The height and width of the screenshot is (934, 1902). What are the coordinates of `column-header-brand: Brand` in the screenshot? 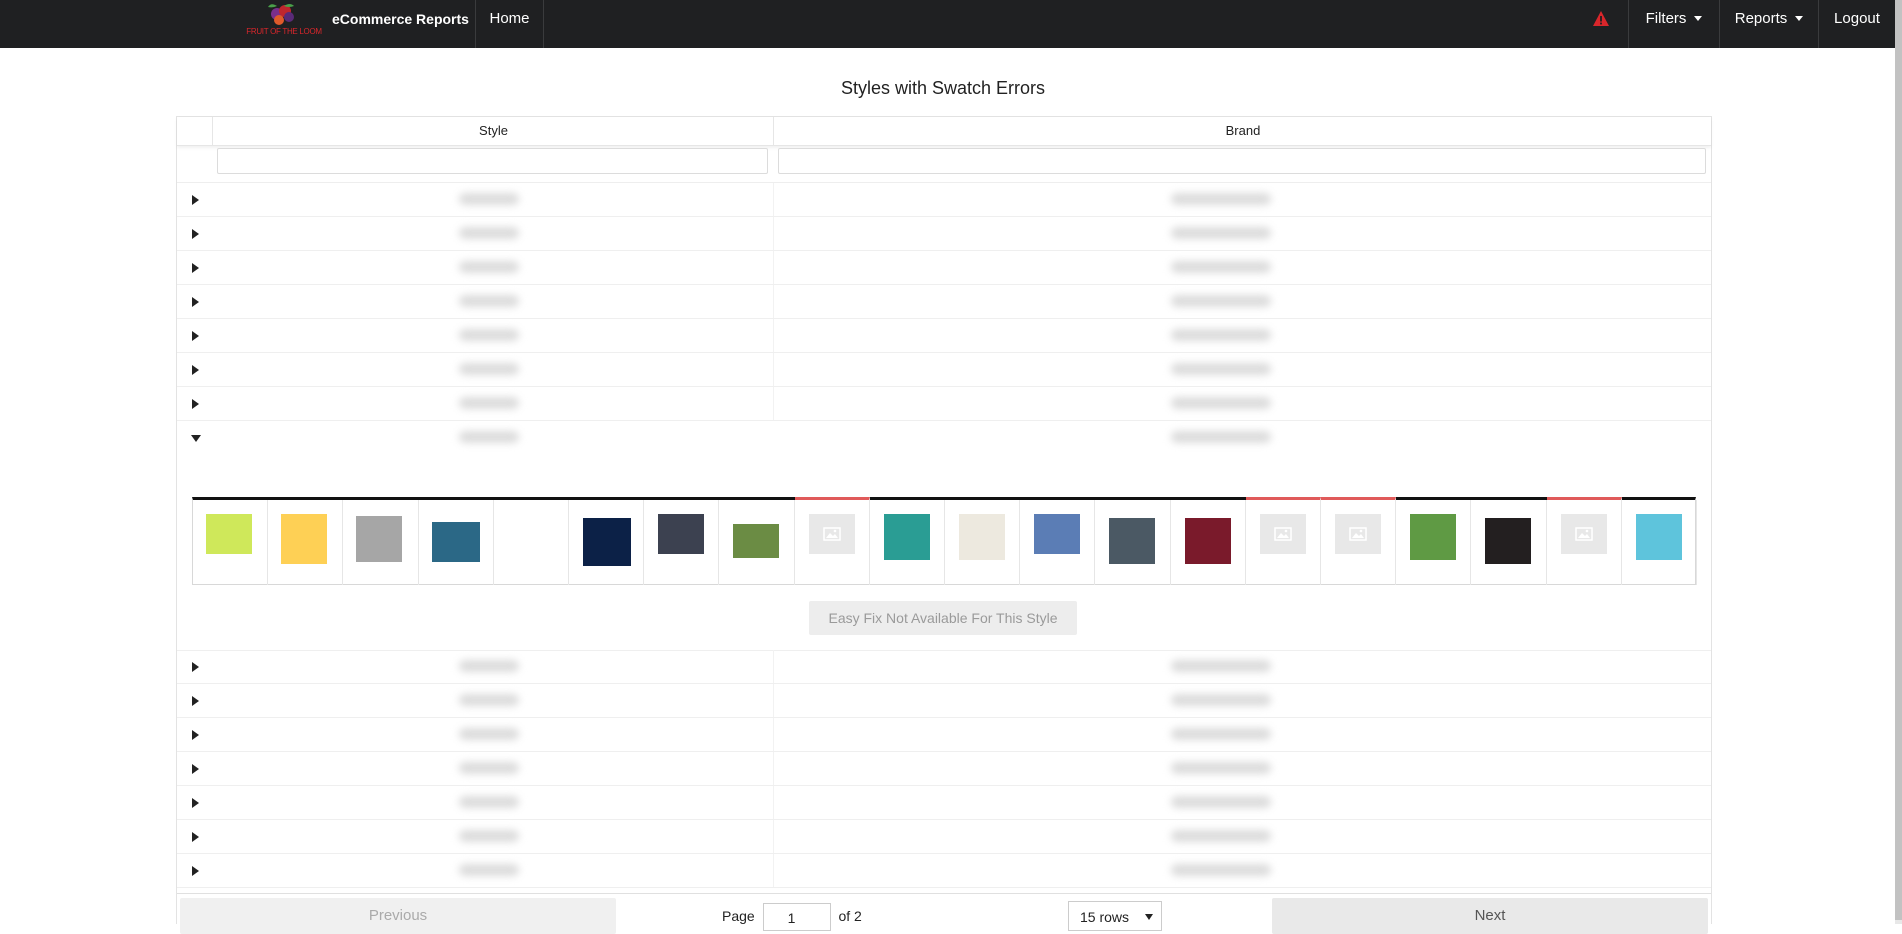 It's located at (1242, 131).